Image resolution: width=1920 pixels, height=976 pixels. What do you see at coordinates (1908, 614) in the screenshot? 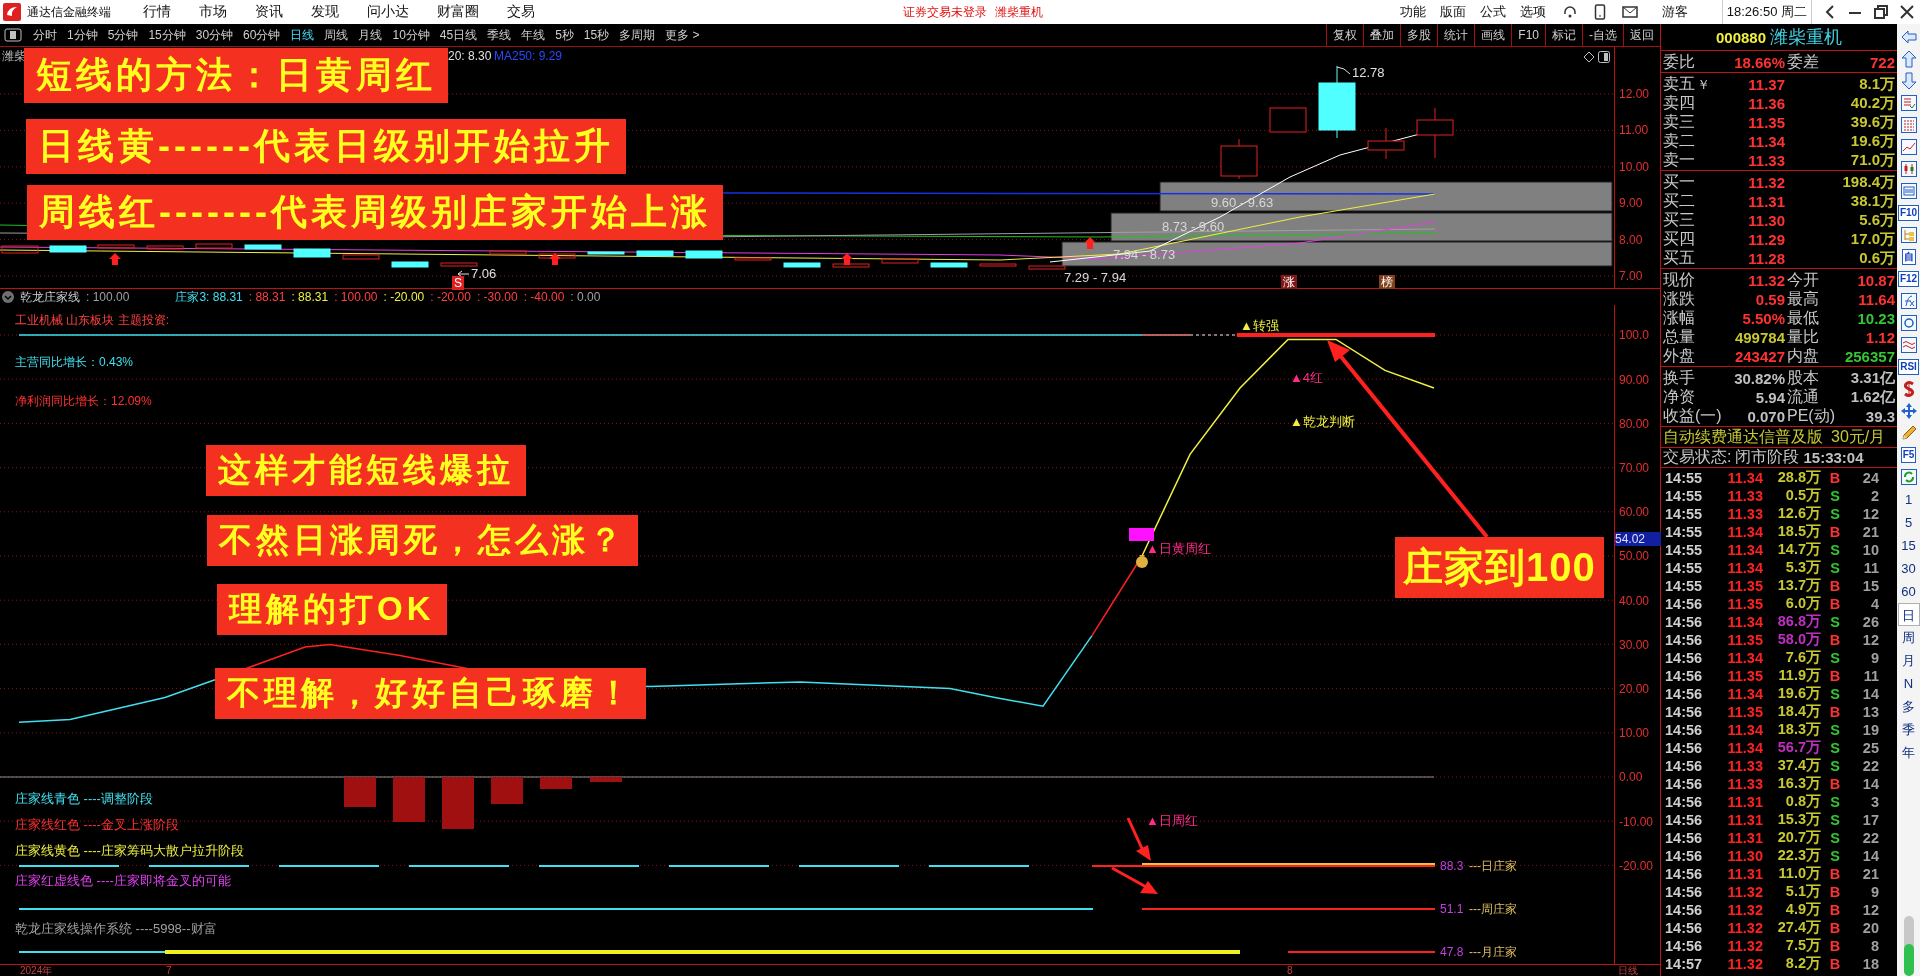
I see `period-button: 日` at bounding box center [1908, 614].